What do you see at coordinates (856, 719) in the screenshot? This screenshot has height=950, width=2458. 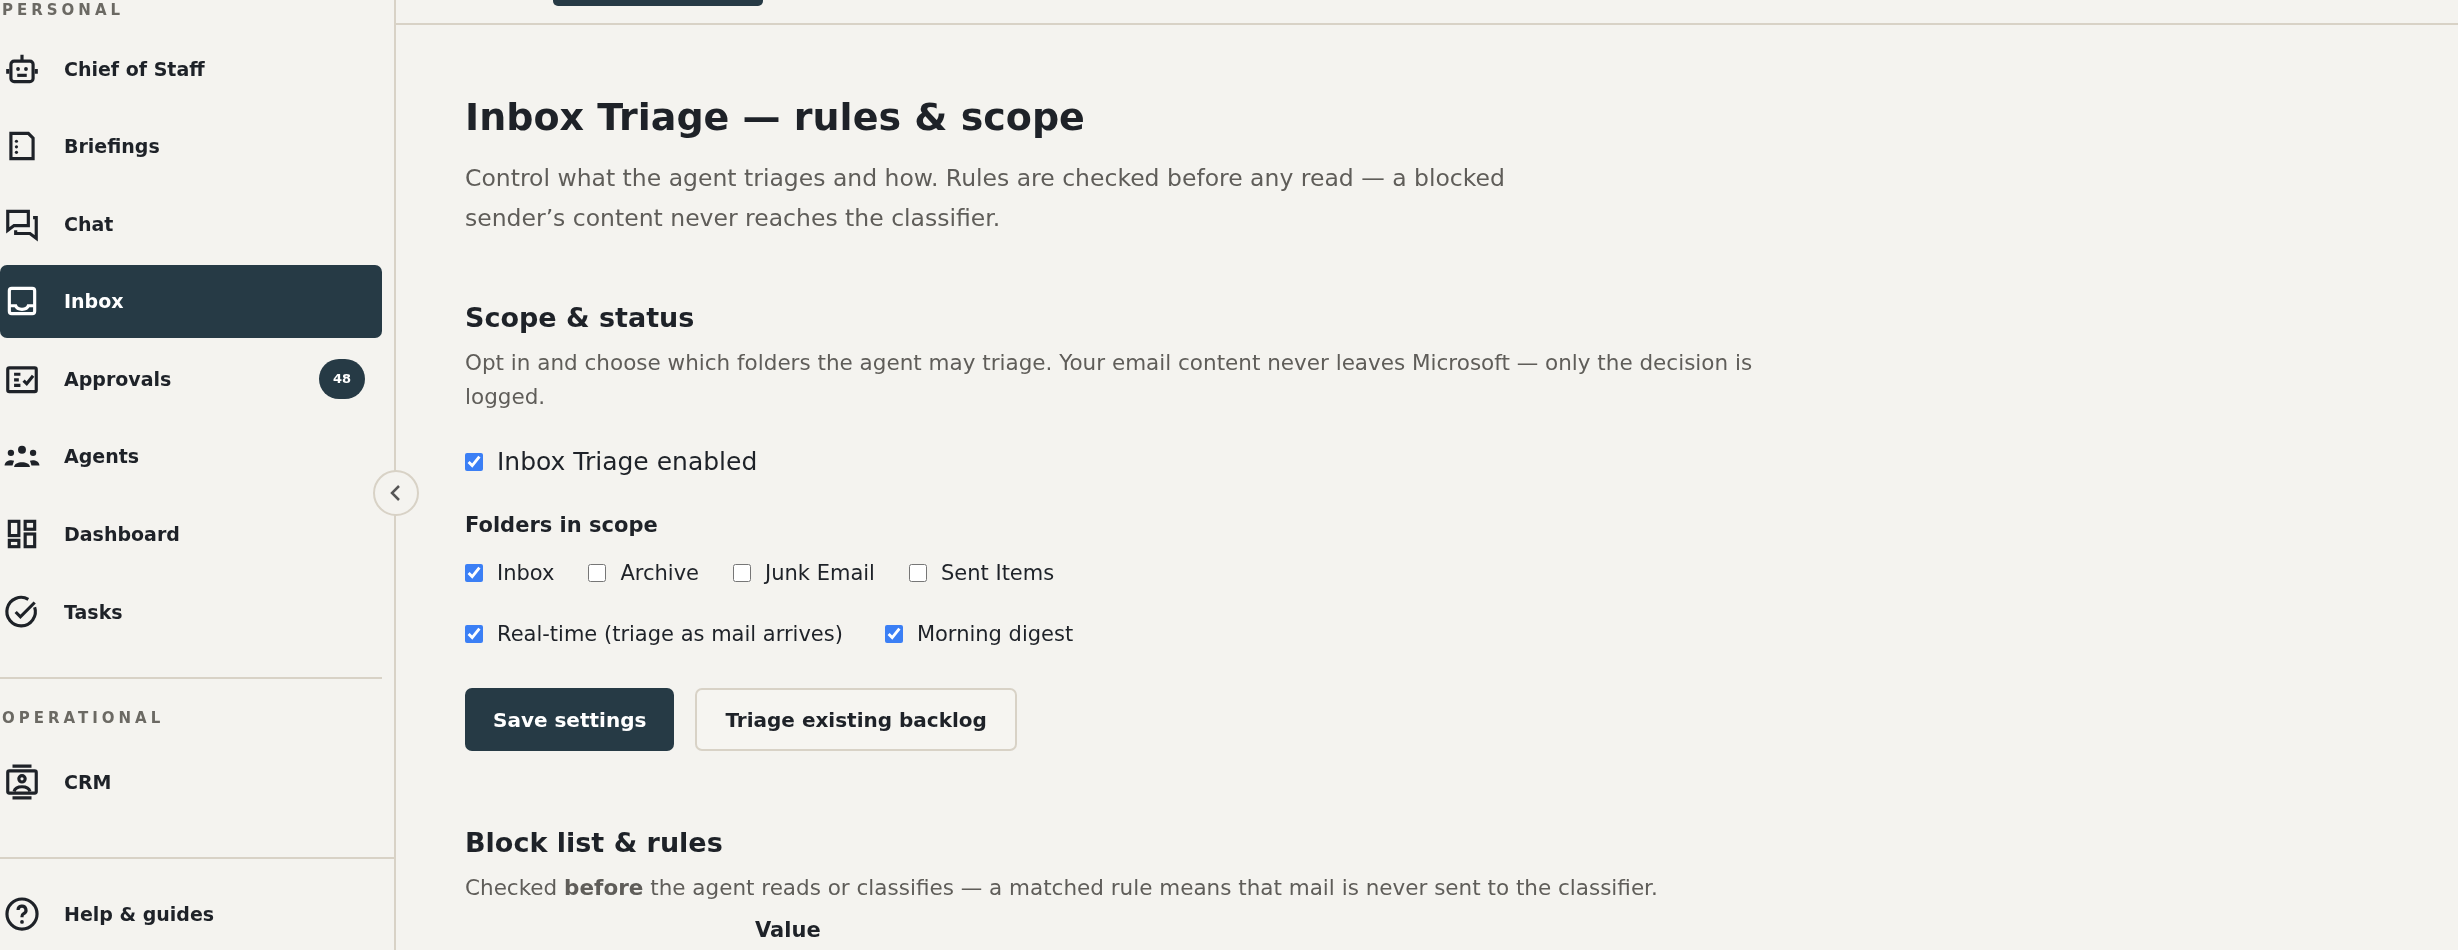 I see `backlog-button: Triage existing backlog` at bounding box center [856, 719].